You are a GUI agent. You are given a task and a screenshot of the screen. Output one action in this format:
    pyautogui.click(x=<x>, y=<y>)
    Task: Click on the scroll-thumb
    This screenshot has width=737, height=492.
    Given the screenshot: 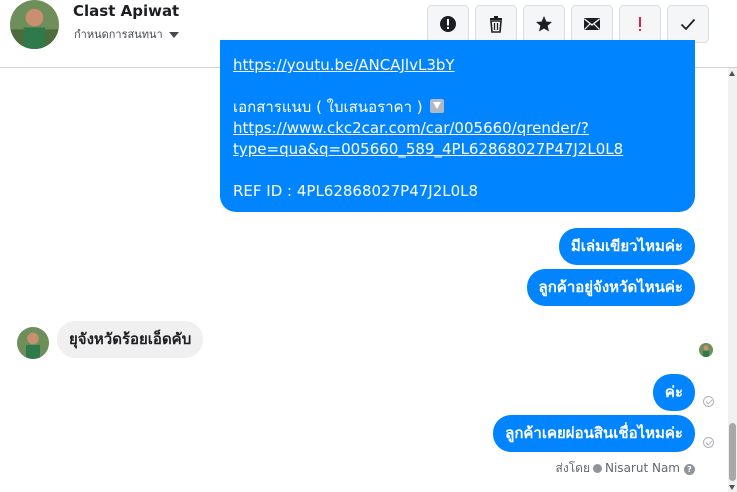 What is the action you would take?
    pyautogui.click(x=732, y=452)
    